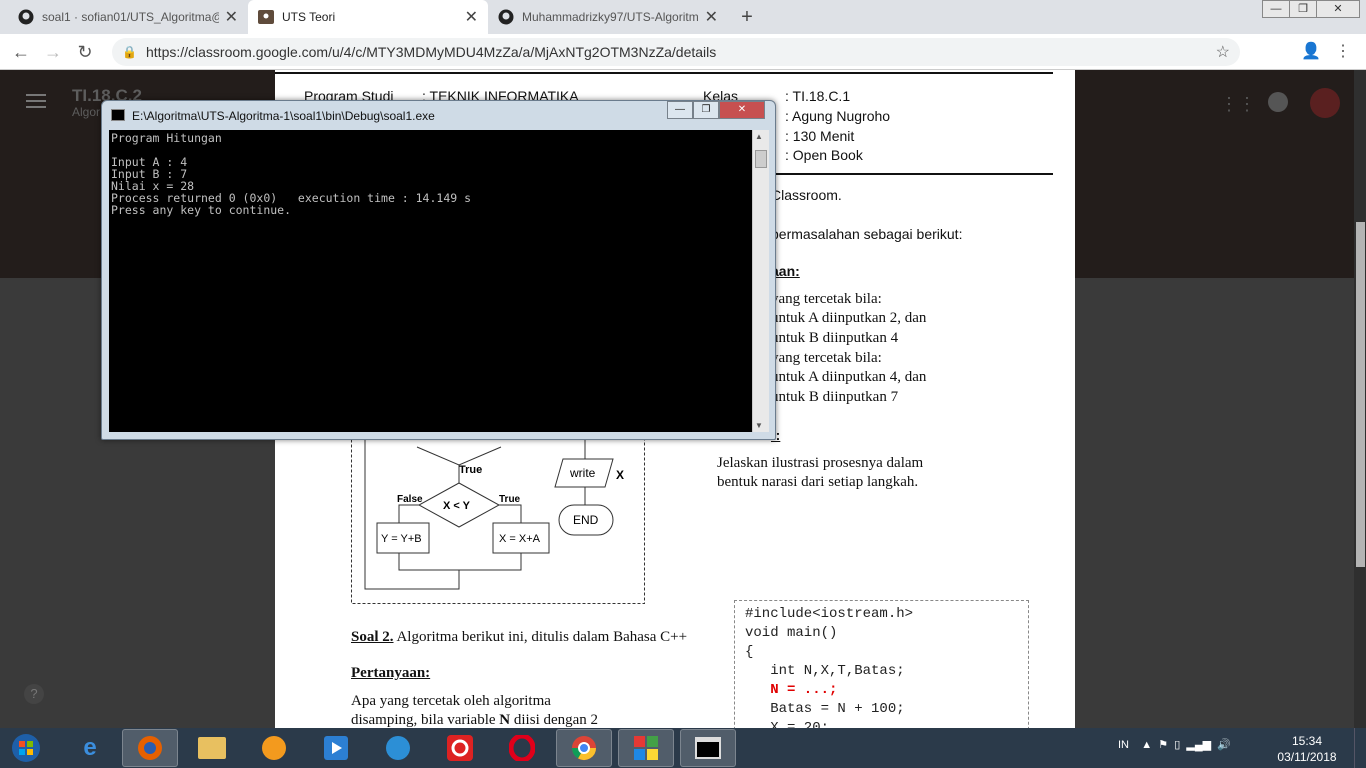 This screenshot has width=1366, height=768. What do you see at coordinates (401, 539) in the screenshot?
I see `flow-box-left: Y = Y+B` at bounding box center [401, 539].